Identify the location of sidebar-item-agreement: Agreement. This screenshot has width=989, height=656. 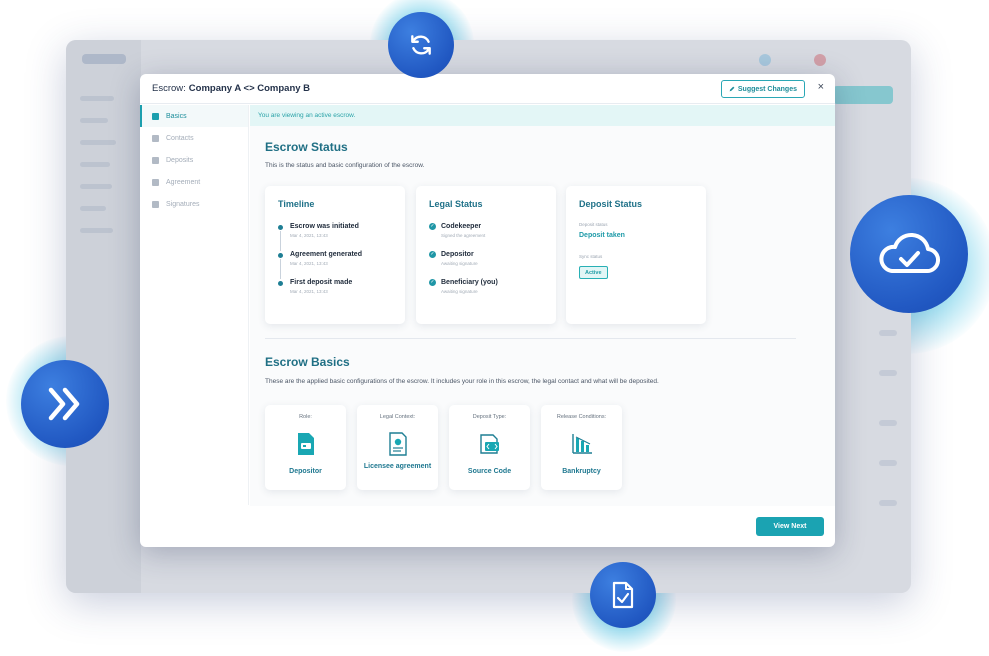
(194, 182).